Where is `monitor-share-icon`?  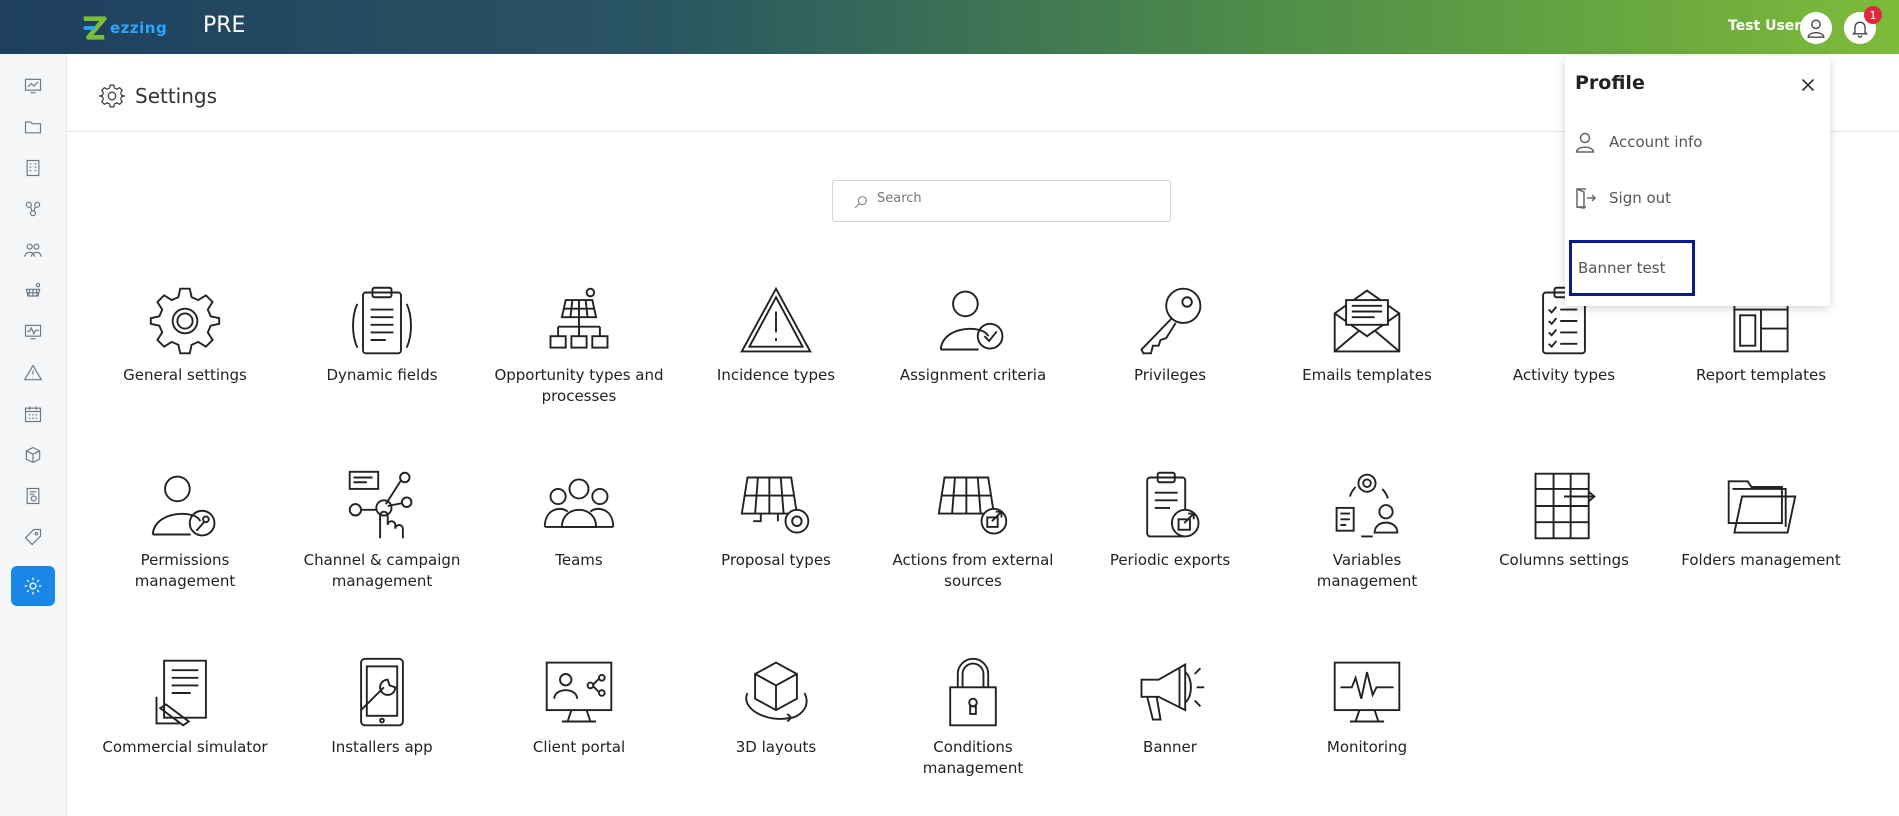 monitor-share-icon is located at coordinates (579, 692).